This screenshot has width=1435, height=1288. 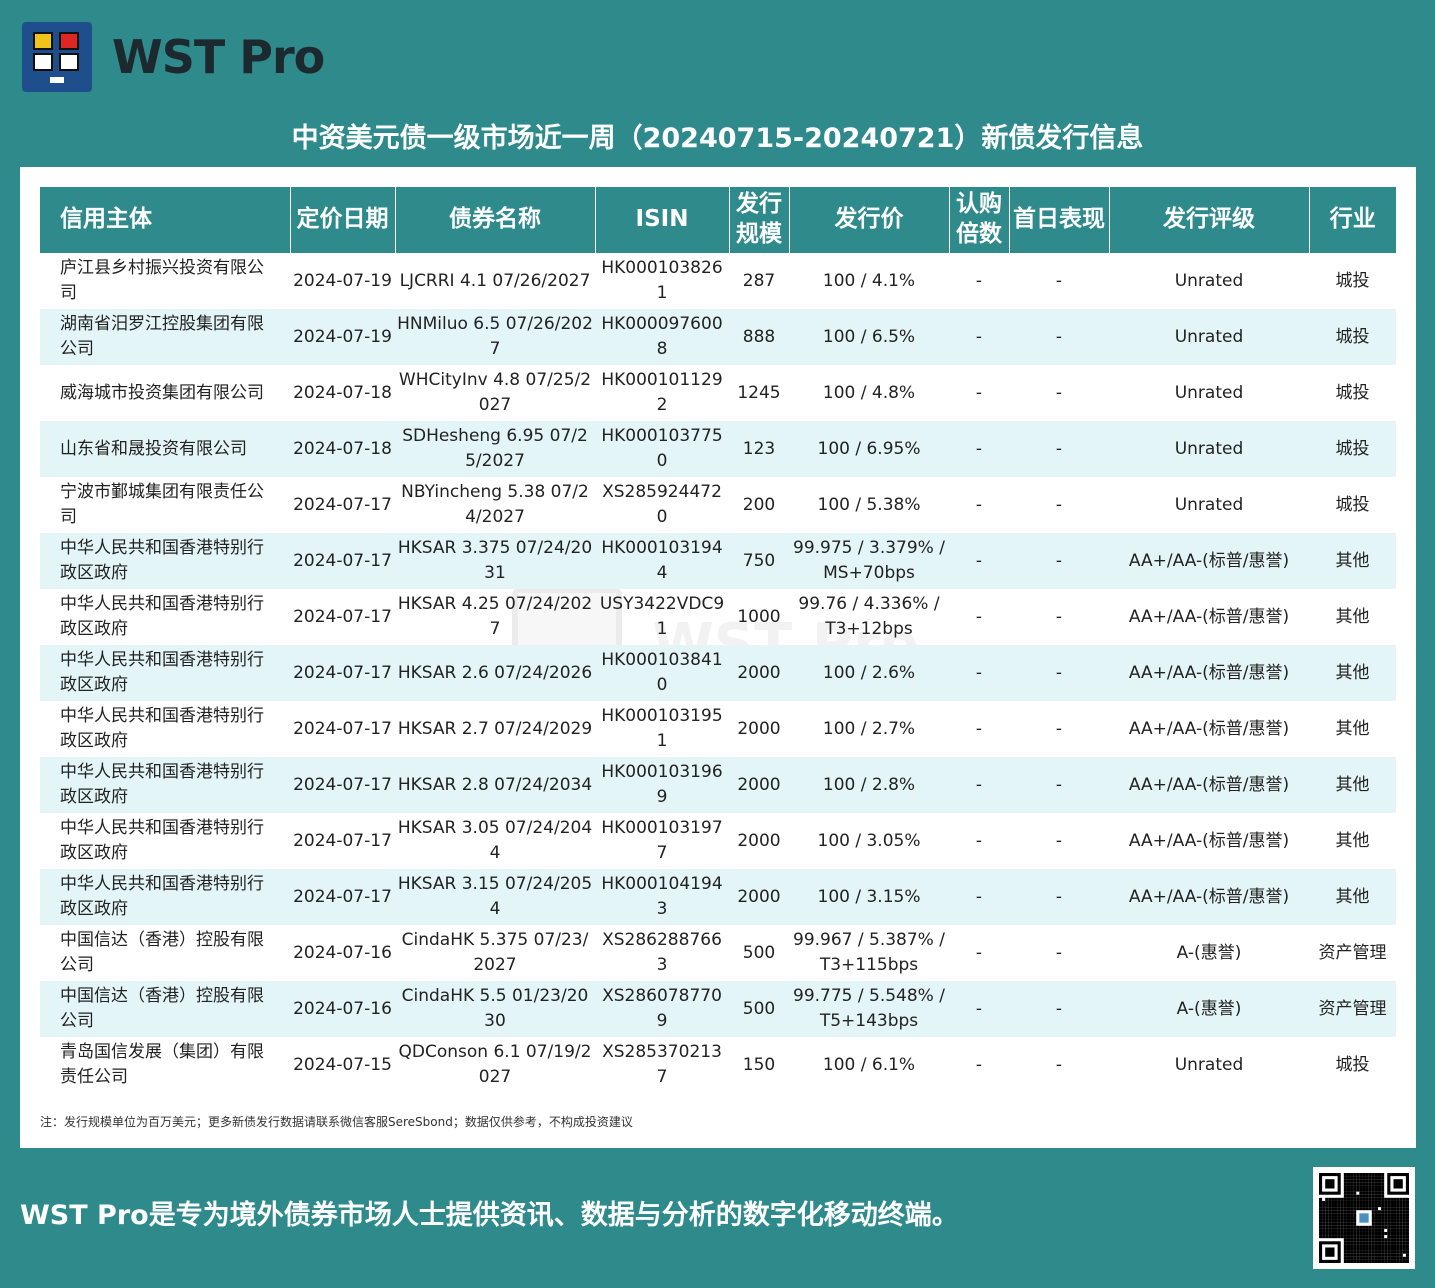 What do you see at coordinates (869, 673) in the screenshot?
I see `cell-issue-price: 100 / 2.6%` at bounding box center [869, 673].